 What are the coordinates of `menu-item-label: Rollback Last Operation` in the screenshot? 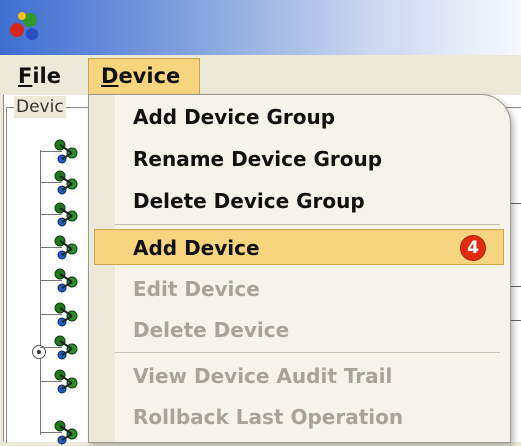 It's located at (268, 417).